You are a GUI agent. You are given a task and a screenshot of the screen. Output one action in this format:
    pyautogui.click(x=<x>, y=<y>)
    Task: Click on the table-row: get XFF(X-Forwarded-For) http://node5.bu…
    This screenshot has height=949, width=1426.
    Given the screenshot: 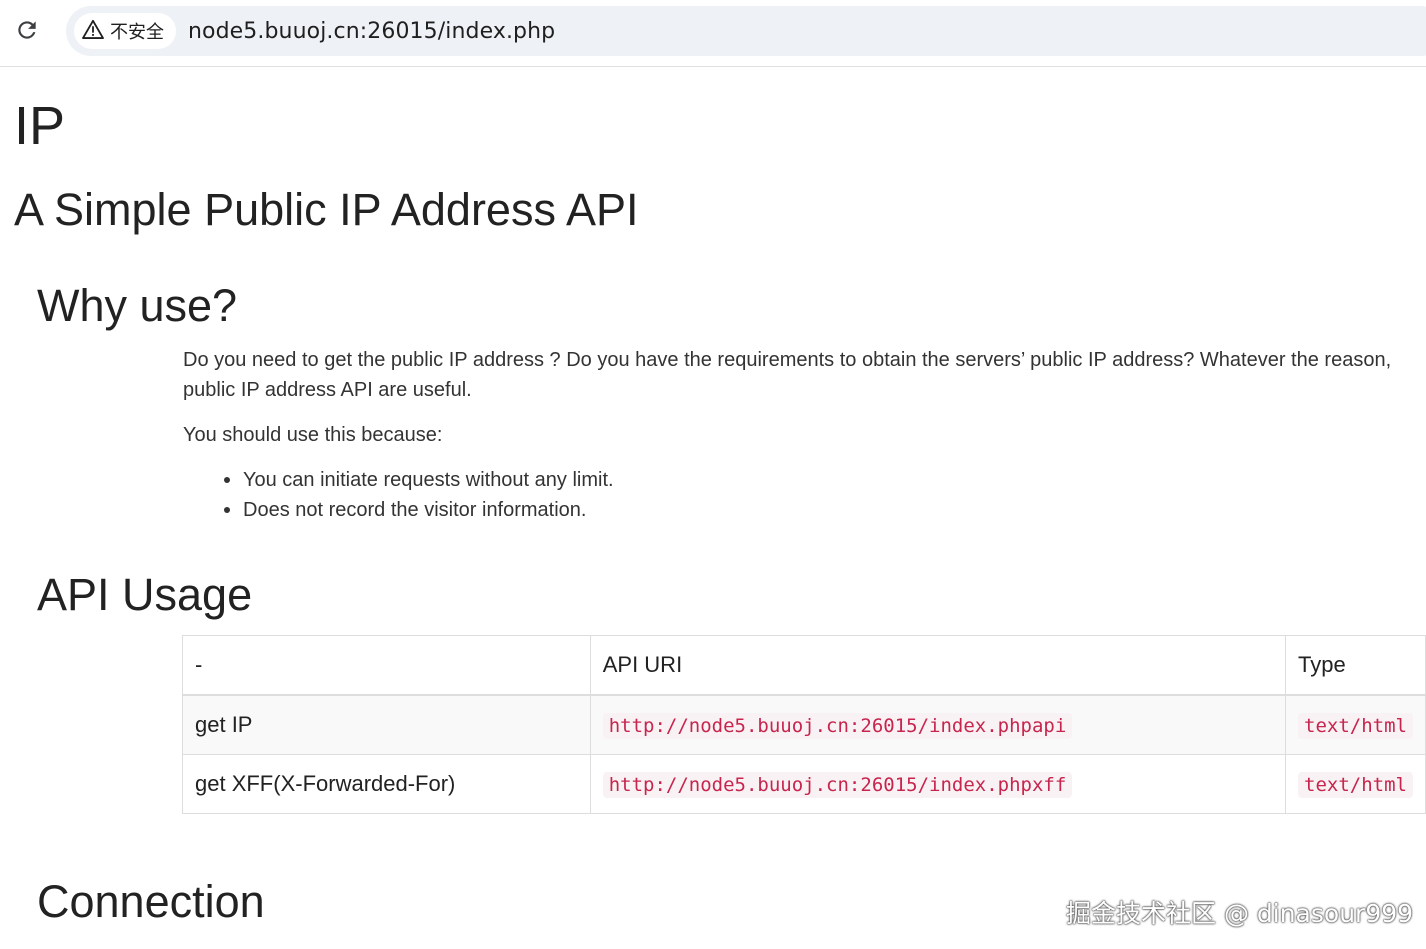 What is the action you would take?
    pyautogui.click(x=804, y=784)
    